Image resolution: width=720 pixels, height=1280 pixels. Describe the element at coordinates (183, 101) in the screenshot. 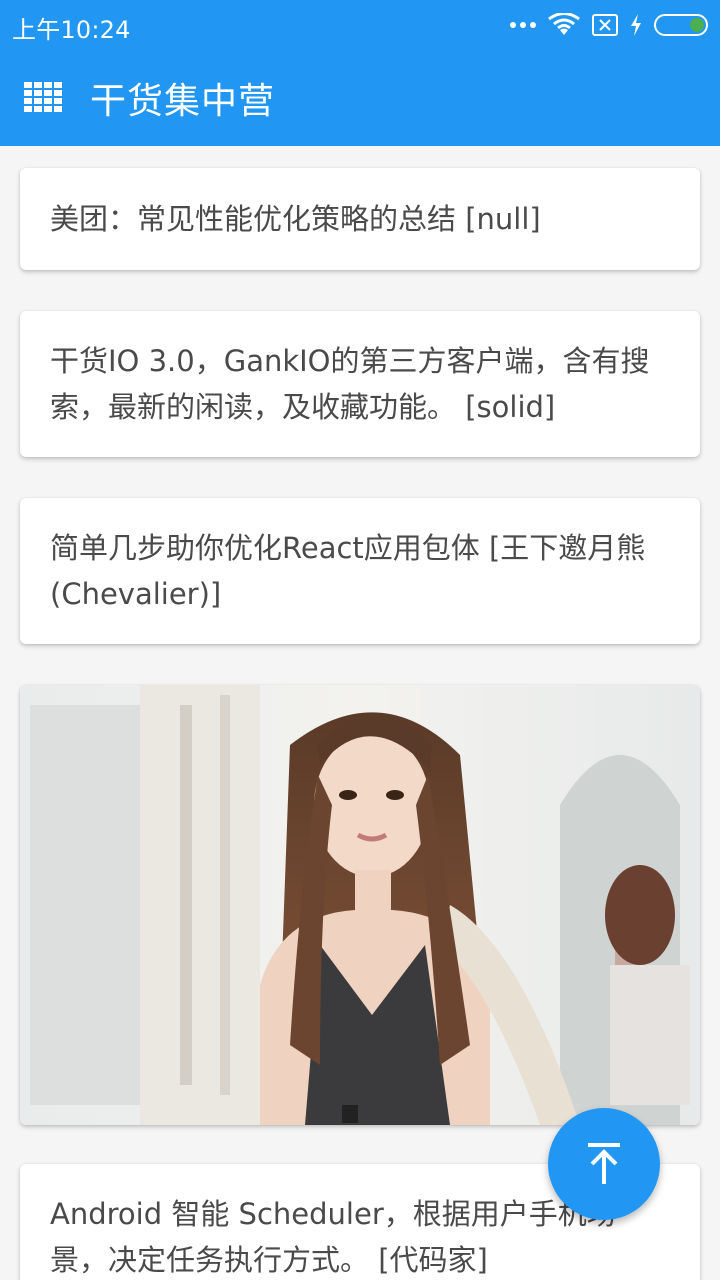

I see `app-title: 干货集中营` at that location.